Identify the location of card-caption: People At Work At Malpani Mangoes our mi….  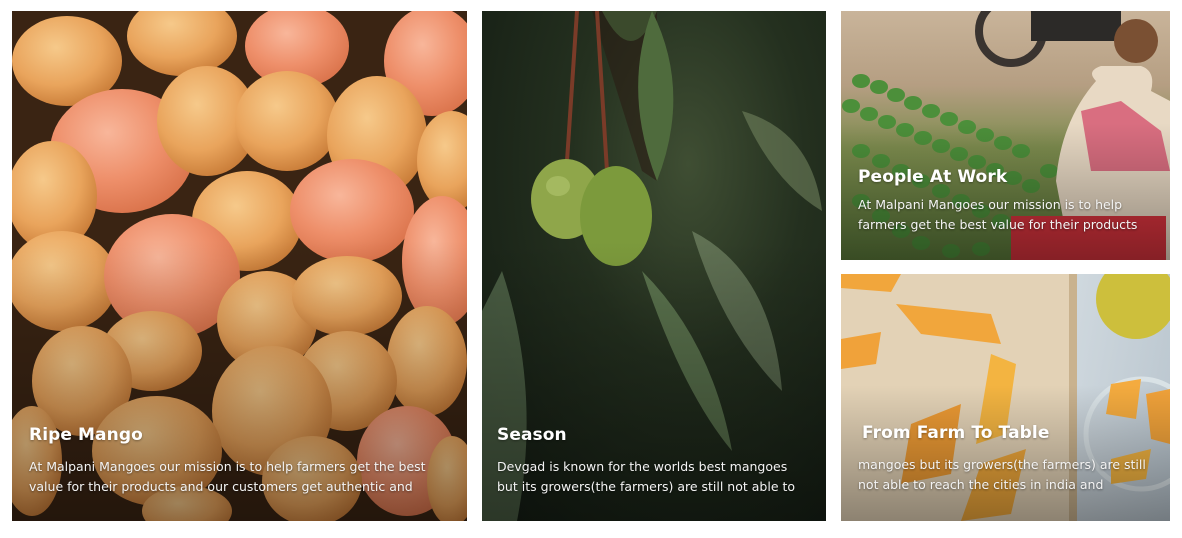
(1005, 201).